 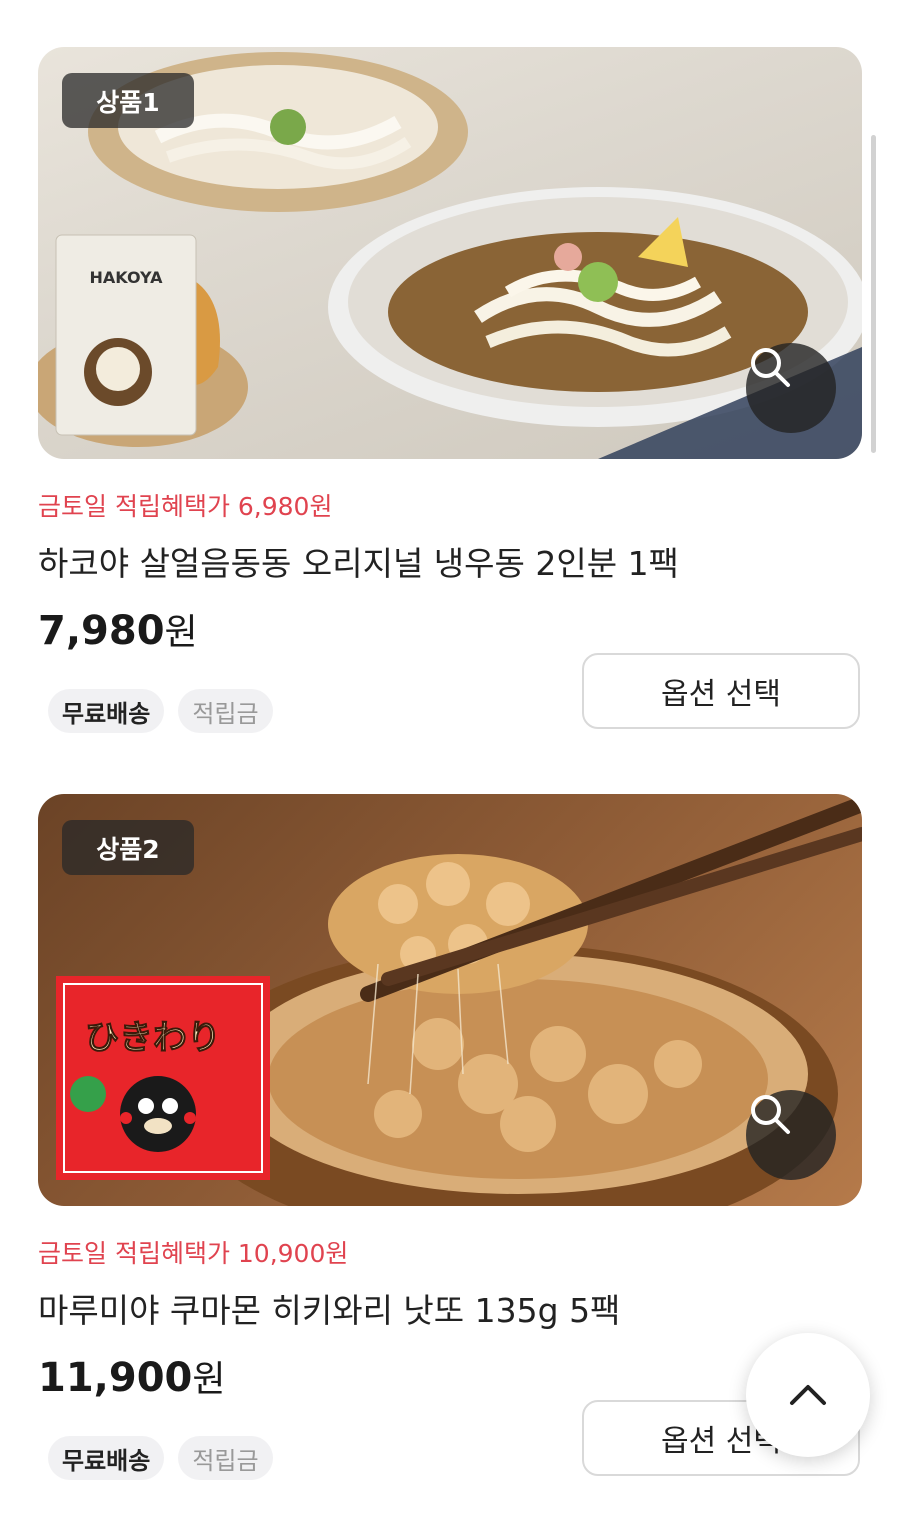 I want to click on chevron-up-icon, so click(x=808, y=1395).